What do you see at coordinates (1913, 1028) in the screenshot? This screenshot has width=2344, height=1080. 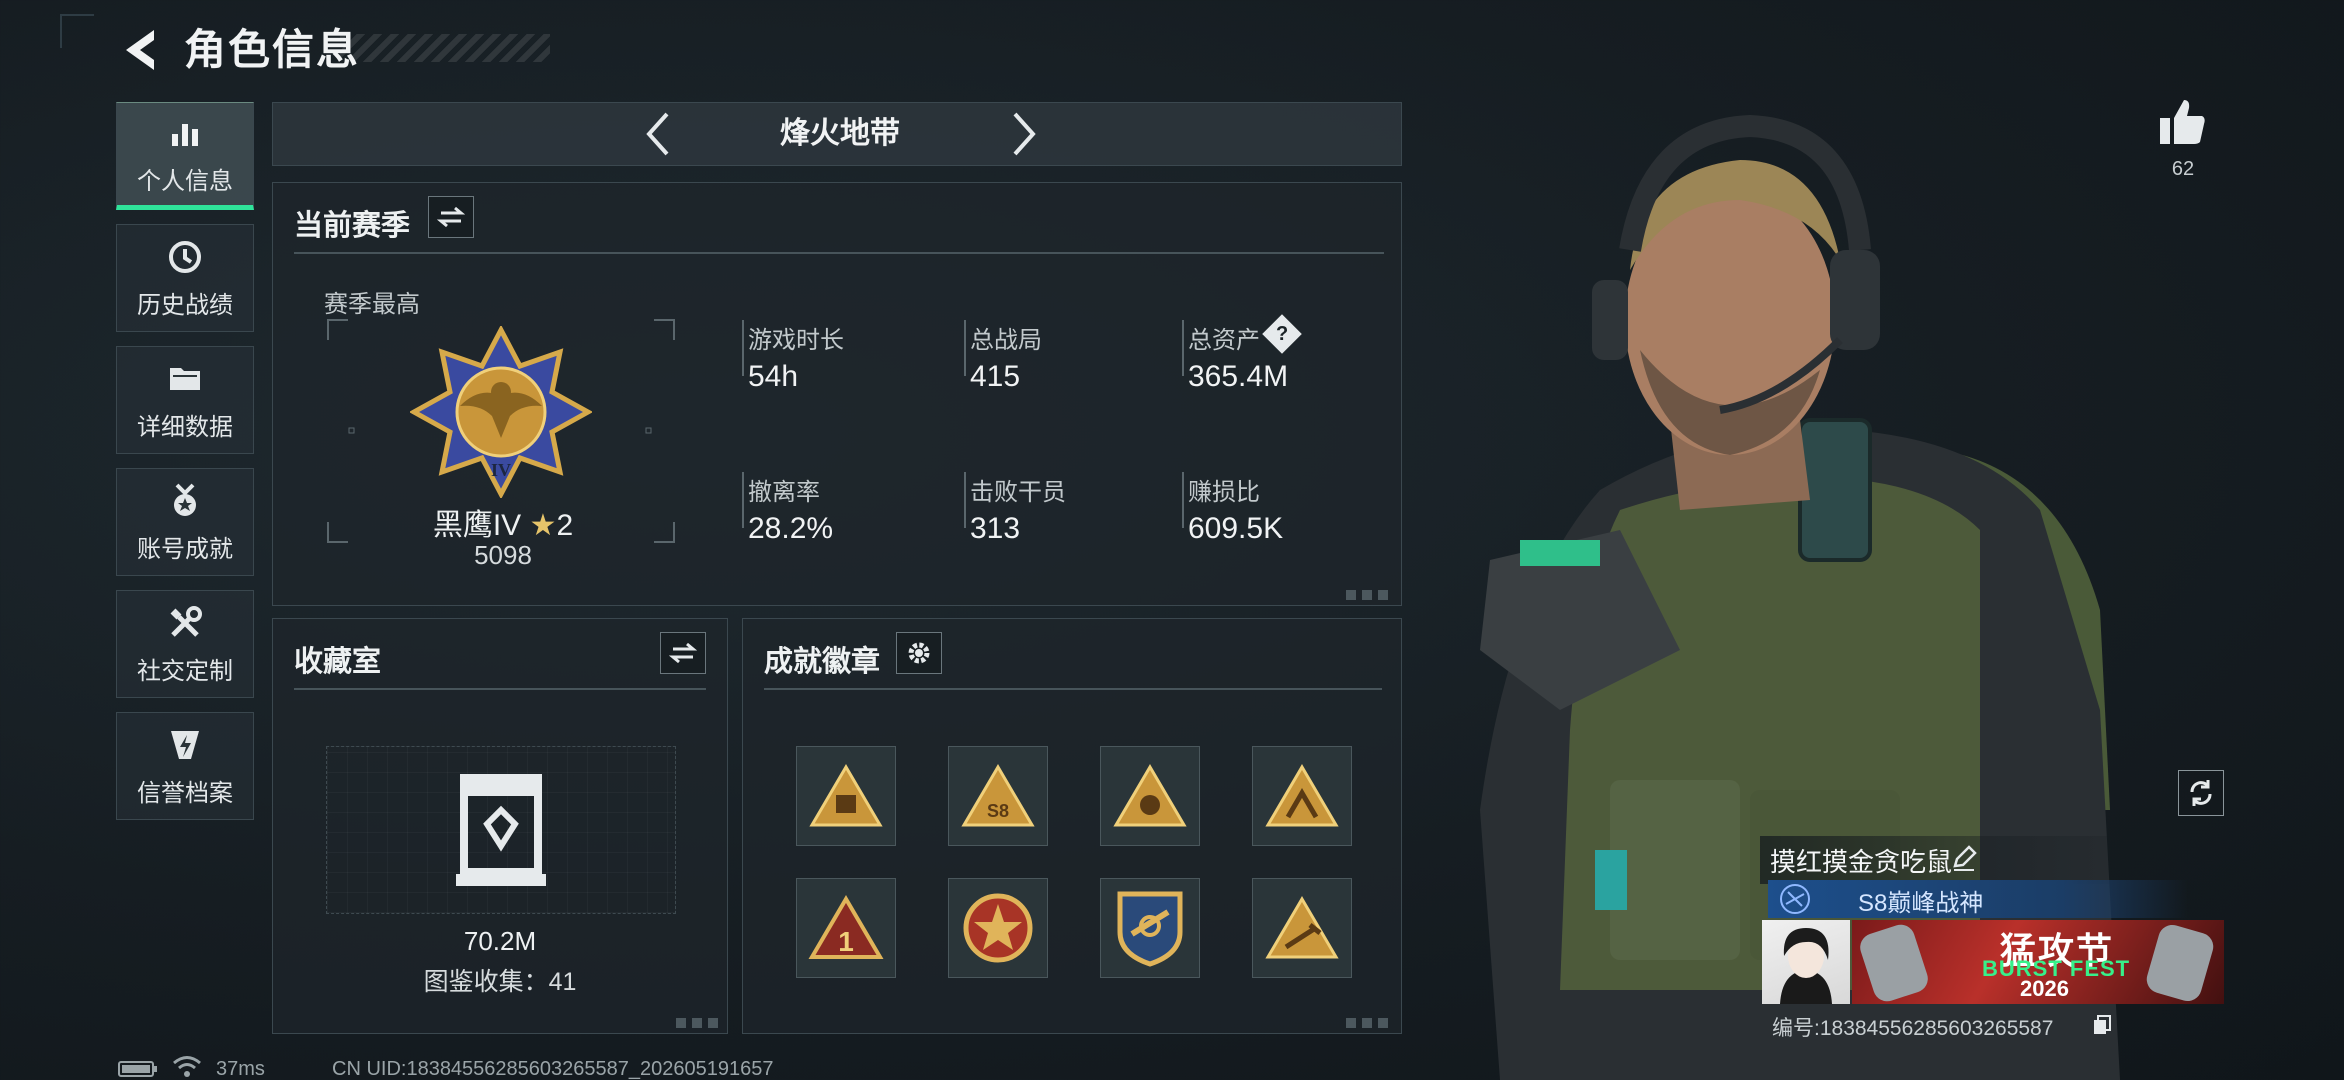 I see `player-id: 编号:18384556285603265587` at bounding box center [1913, 1028].